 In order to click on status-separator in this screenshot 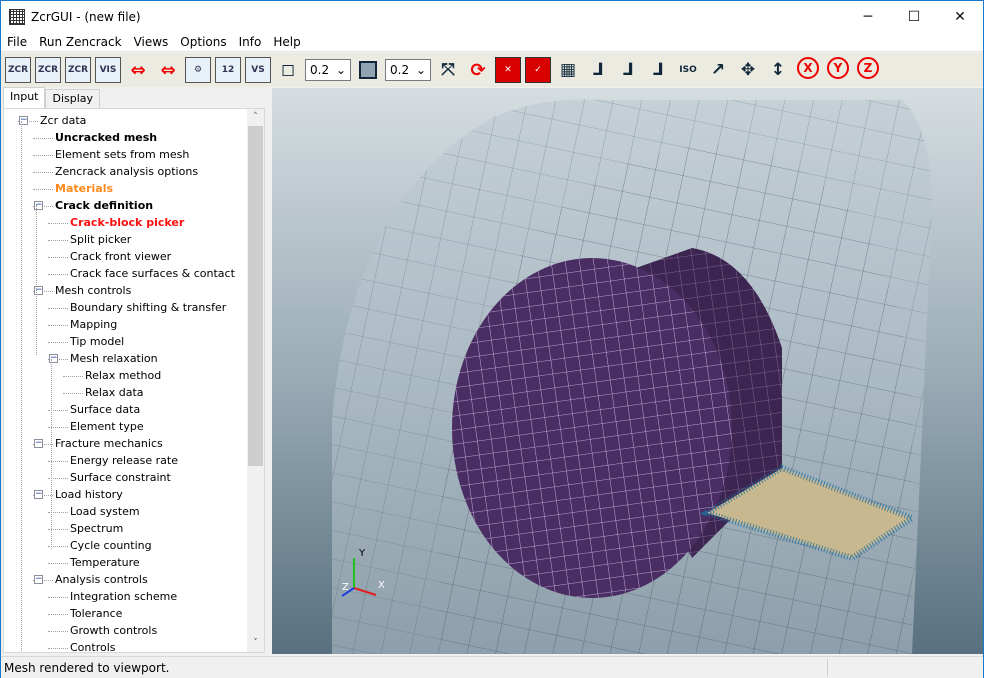, I will do `click(827, 668)`.